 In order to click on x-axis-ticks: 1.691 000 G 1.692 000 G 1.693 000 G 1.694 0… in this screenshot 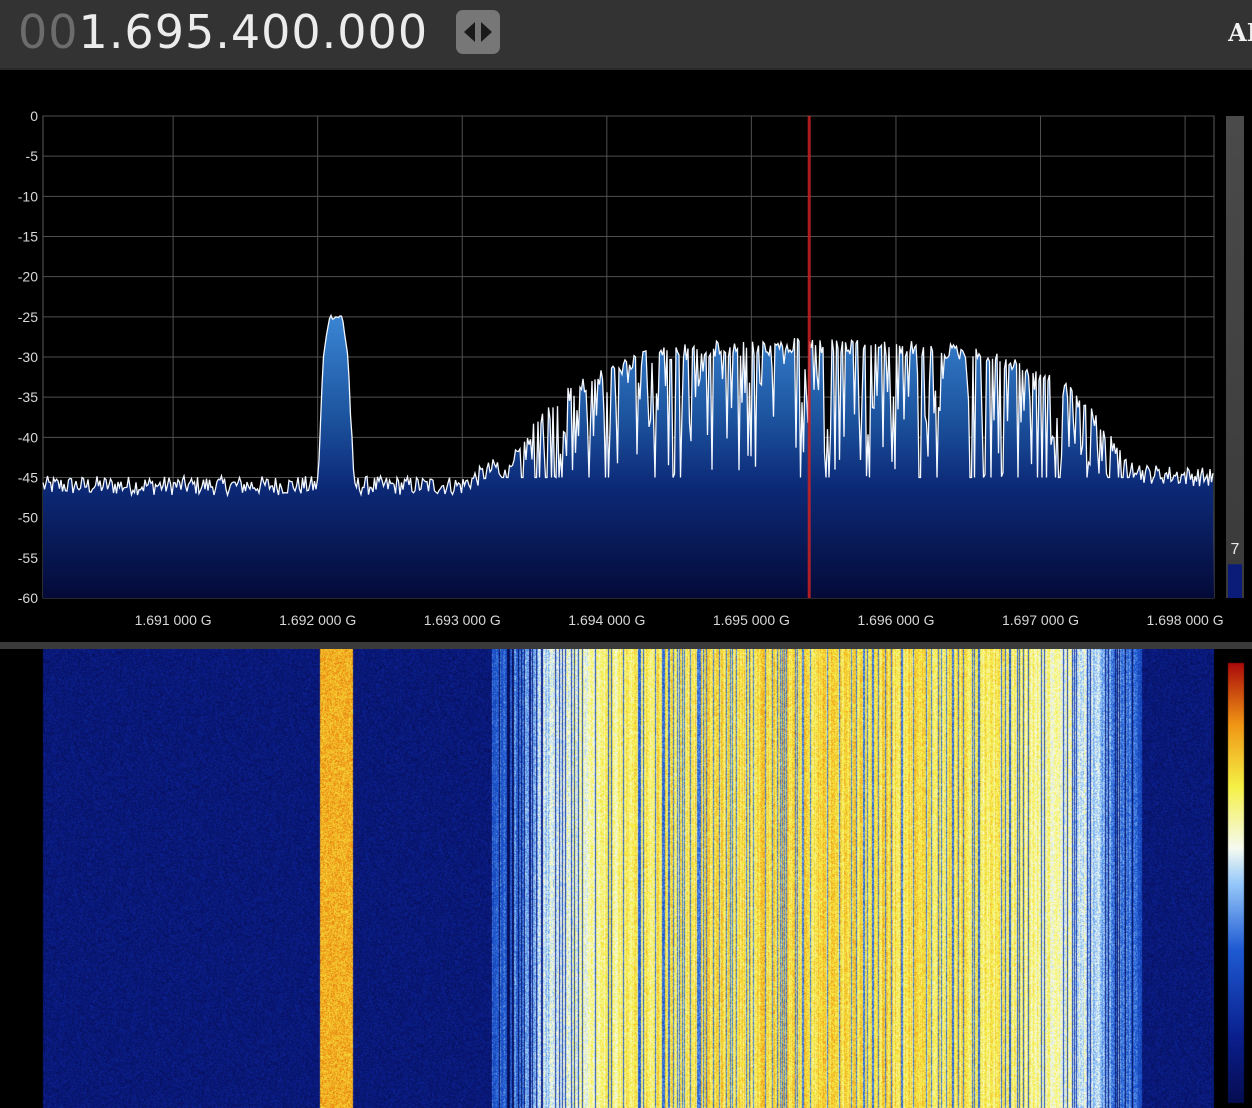, I will do `click(679, 620)`.